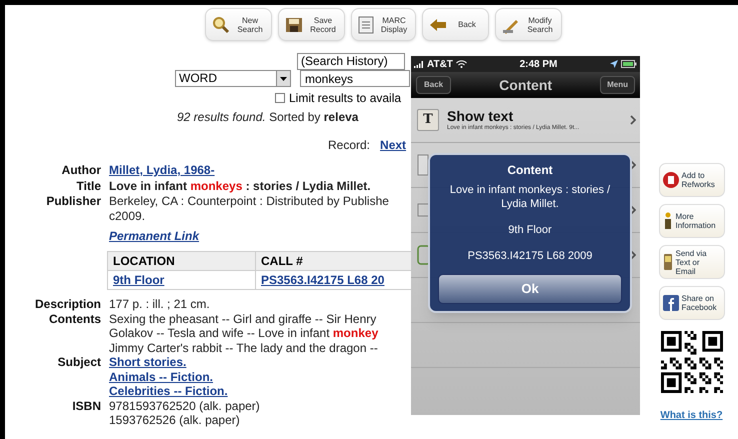 The width and height of the screenshot is (738, 439). What do you see at coordinates (530, 170) in the screenshot?
I see `alert-title: Content` at bounding box center [530, 170].